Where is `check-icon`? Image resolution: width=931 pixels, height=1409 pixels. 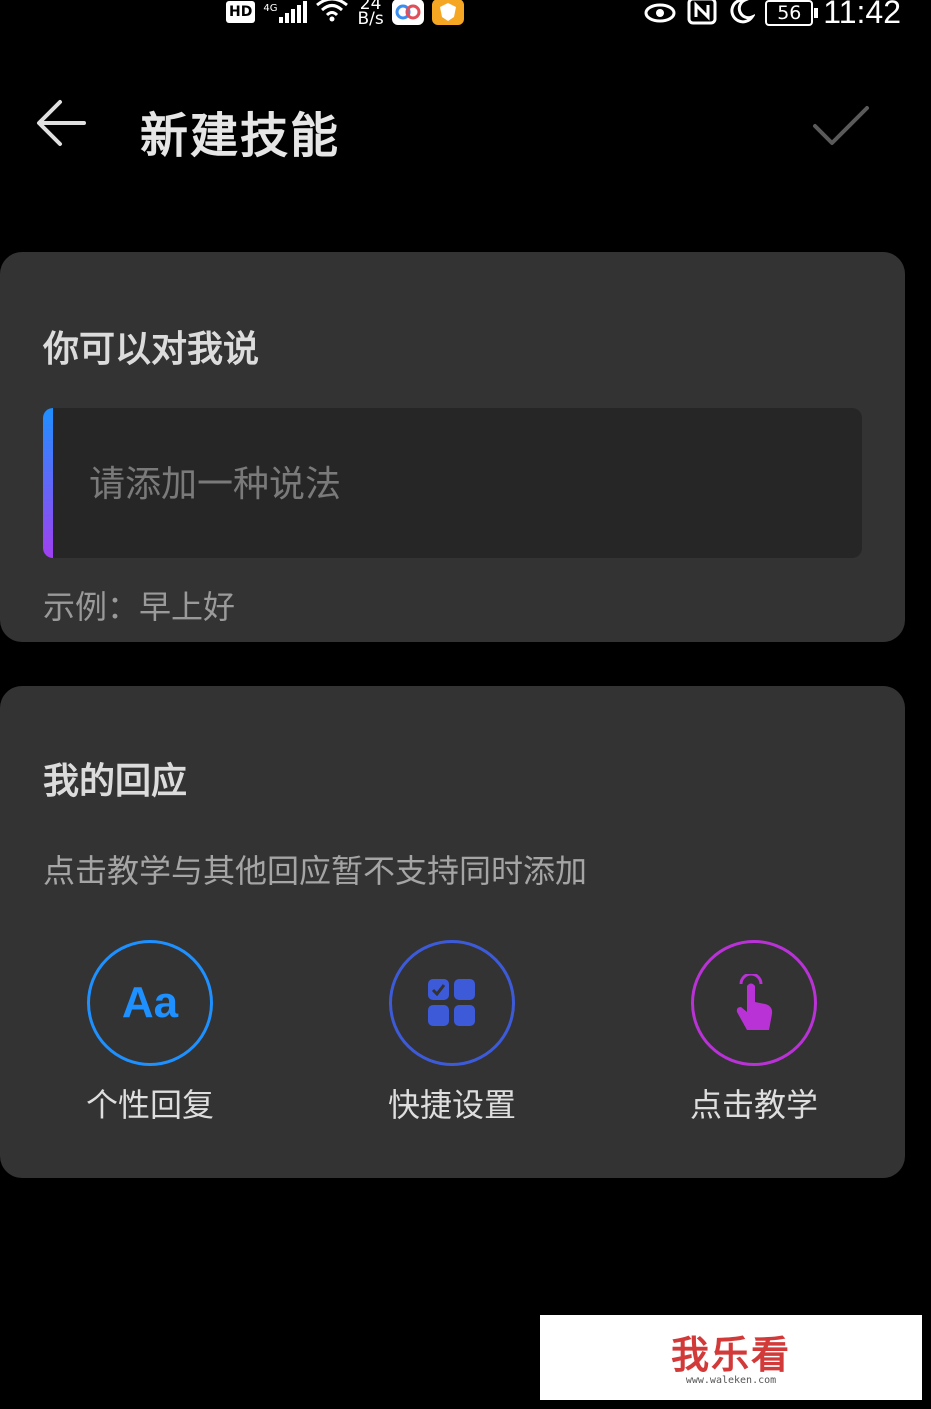
check-icon is located at coordinates (841, 125).